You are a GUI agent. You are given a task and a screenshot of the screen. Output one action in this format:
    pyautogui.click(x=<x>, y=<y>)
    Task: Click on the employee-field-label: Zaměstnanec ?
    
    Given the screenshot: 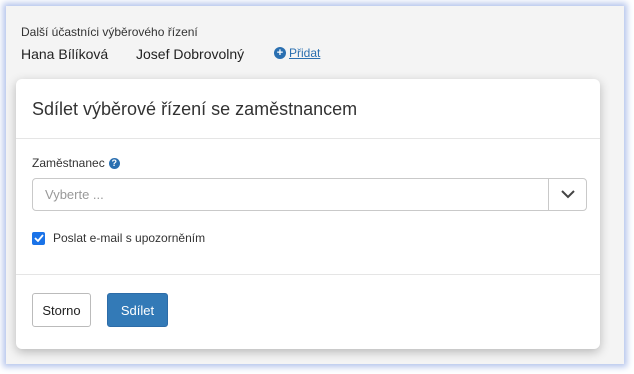 What is the action you would take?
    pyautogui.click(x=76, y=163)
    